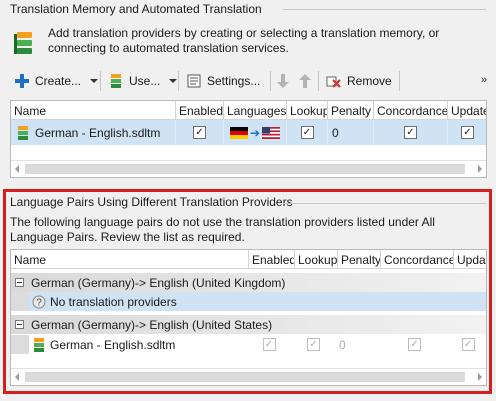 Image resolution: width=496 pixels, height=401 pixels. What do you see at coordinates (351, 132) in the screenshot?
I see `penalty-cell: 0` at bounding box center [351, 132].